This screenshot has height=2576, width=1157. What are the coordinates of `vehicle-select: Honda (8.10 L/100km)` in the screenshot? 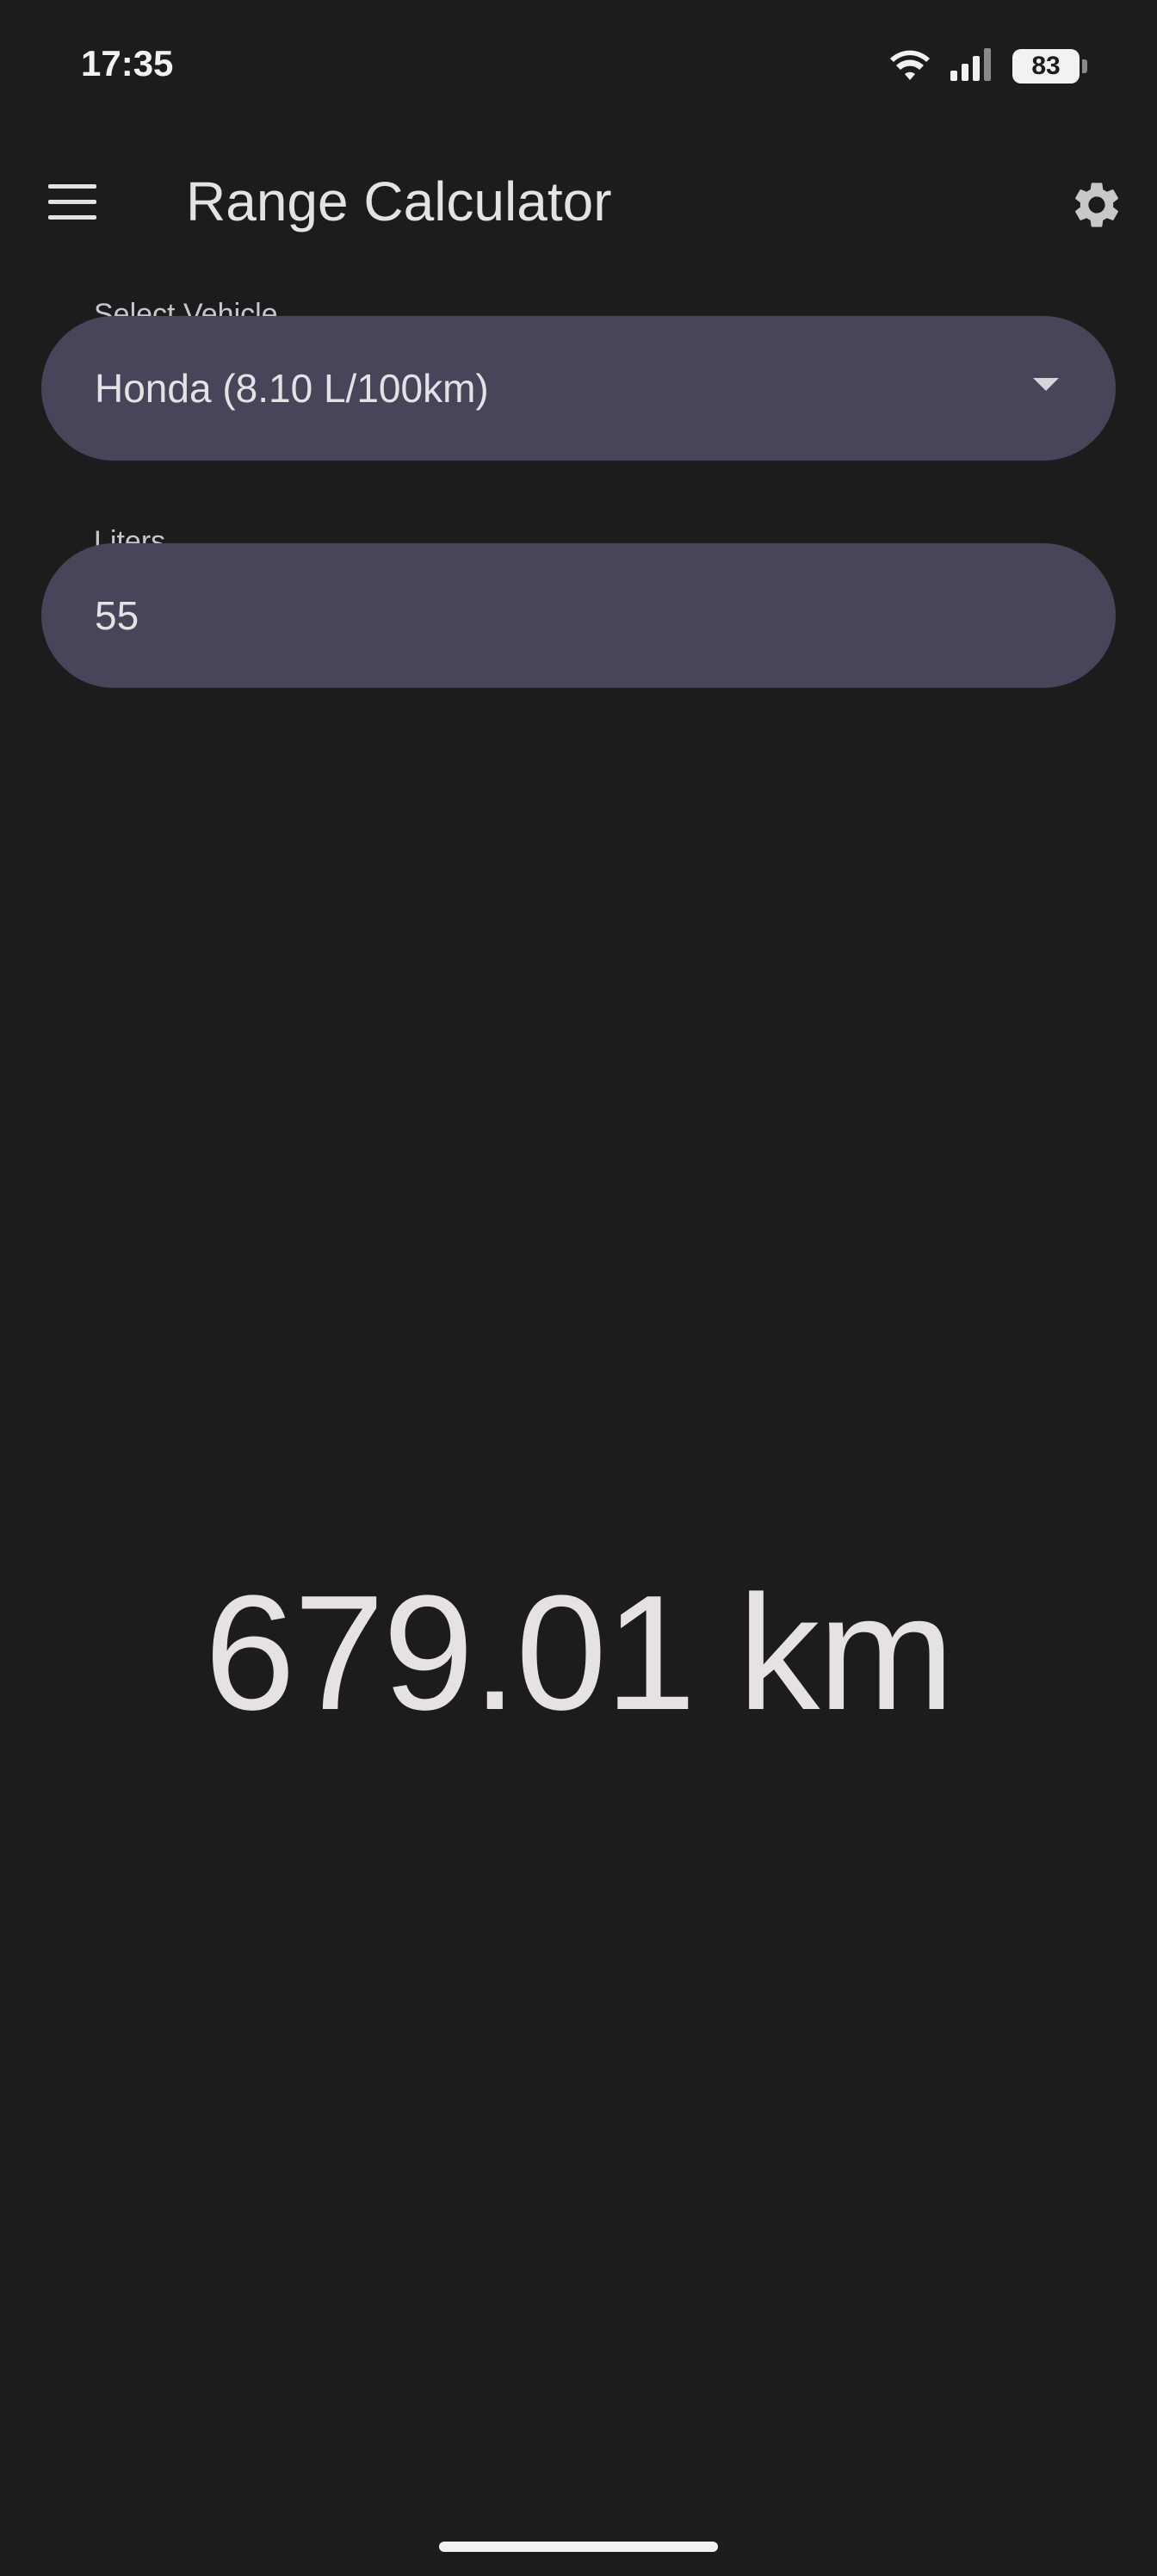 It's located at (579, 388).